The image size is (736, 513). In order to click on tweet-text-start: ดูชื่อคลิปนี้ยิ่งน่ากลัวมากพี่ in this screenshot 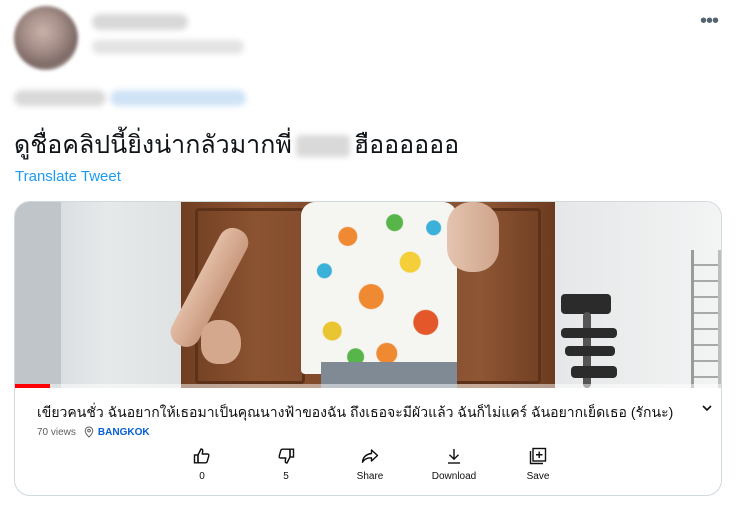, I will do `click(153, 145)`.